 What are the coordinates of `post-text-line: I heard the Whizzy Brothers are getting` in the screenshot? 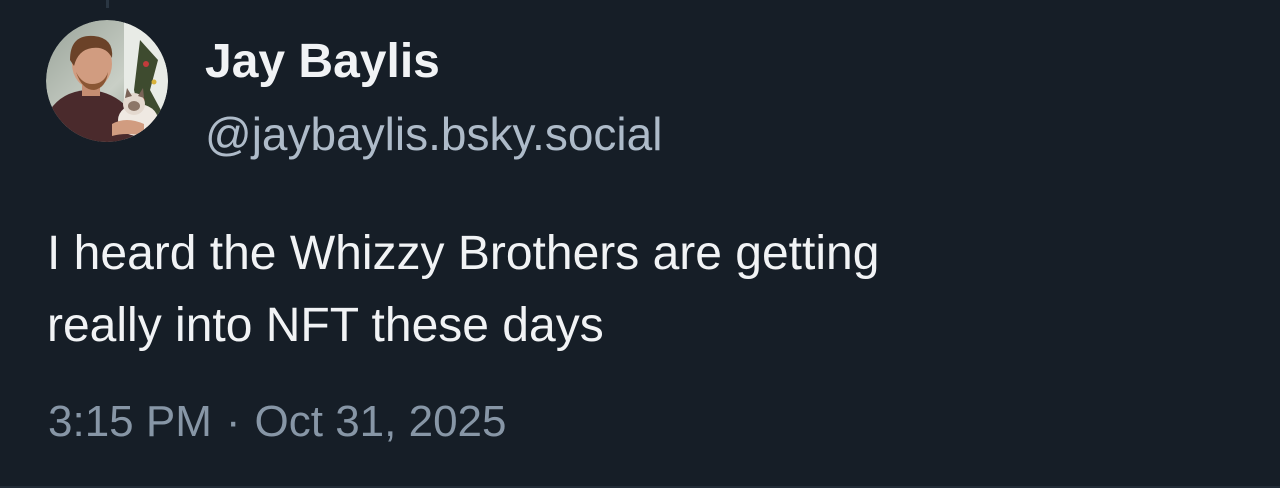 It's located at (463, 253).